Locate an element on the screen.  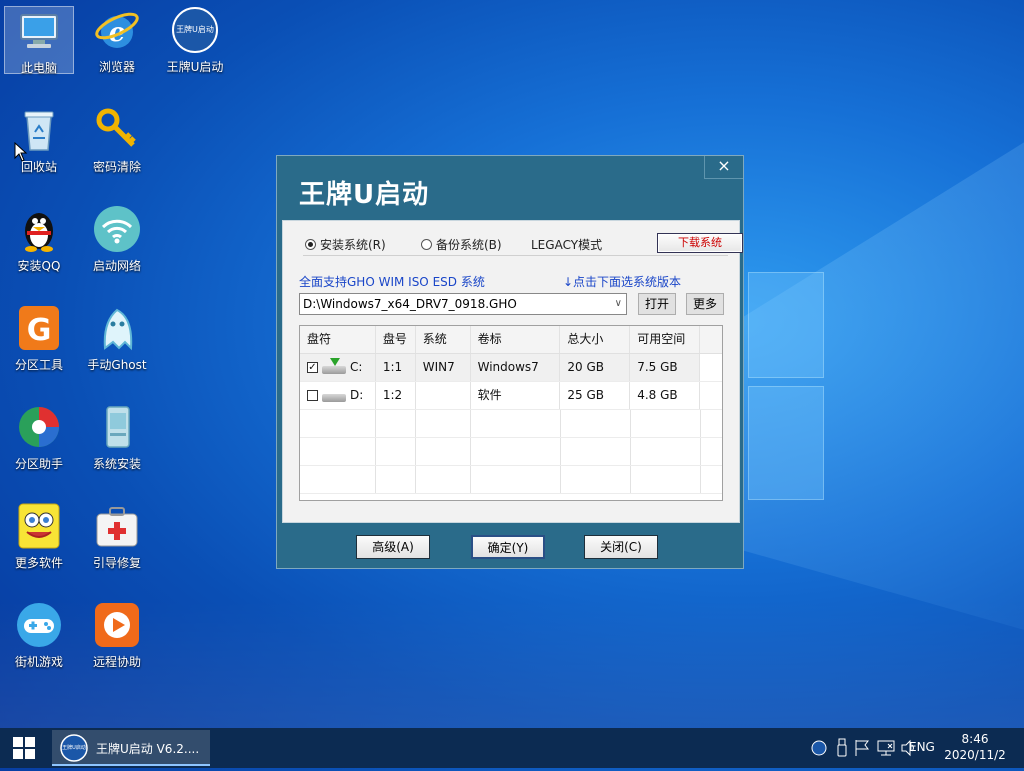
desktop-icon-this-pc: 此电脑 is located at coordinates (39, 40).